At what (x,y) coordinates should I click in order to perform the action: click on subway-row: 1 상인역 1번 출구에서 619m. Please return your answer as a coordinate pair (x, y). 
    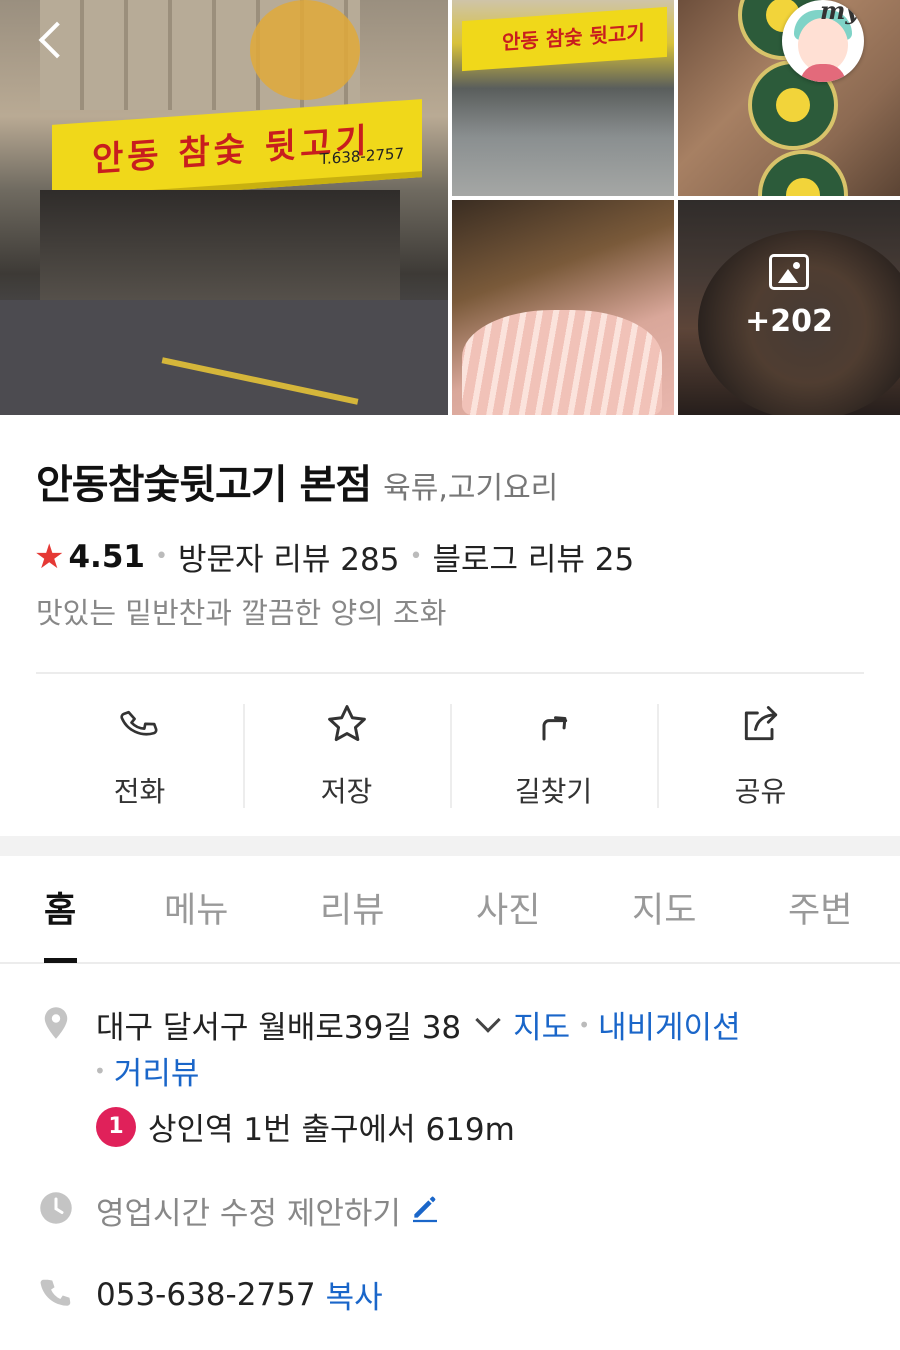
    Looking at the image, I should click on (305, 1126).